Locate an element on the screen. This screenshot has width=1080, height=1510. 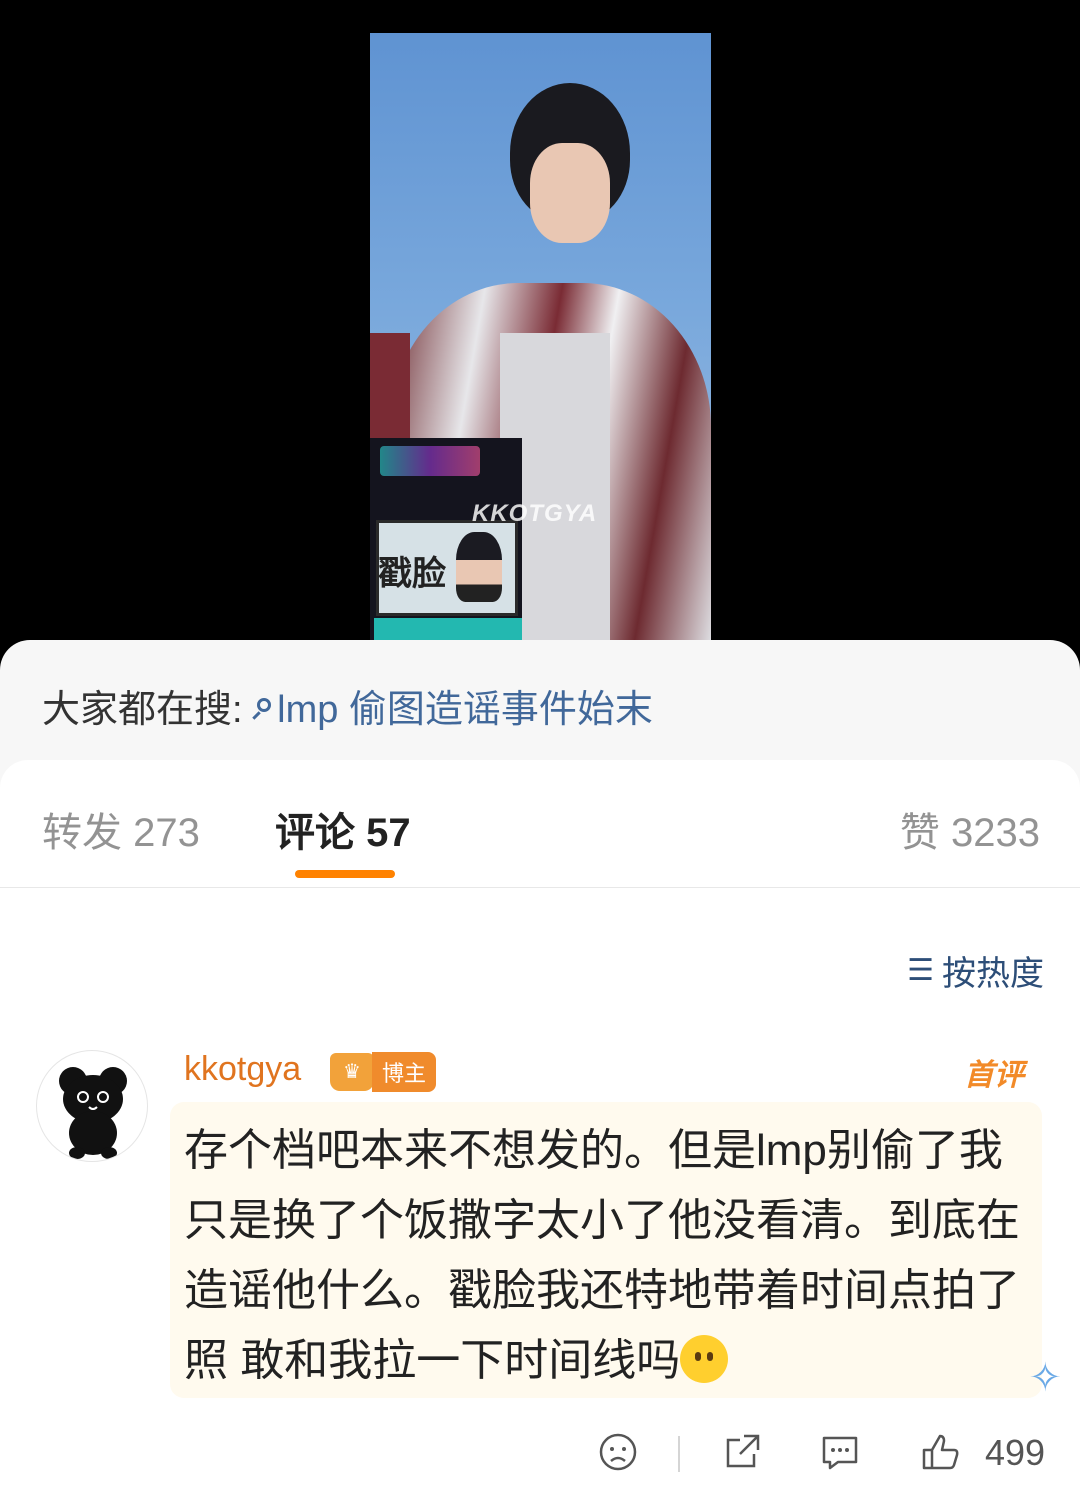
image-watermark: KKOTGYA is located at coordinates (535, 513).